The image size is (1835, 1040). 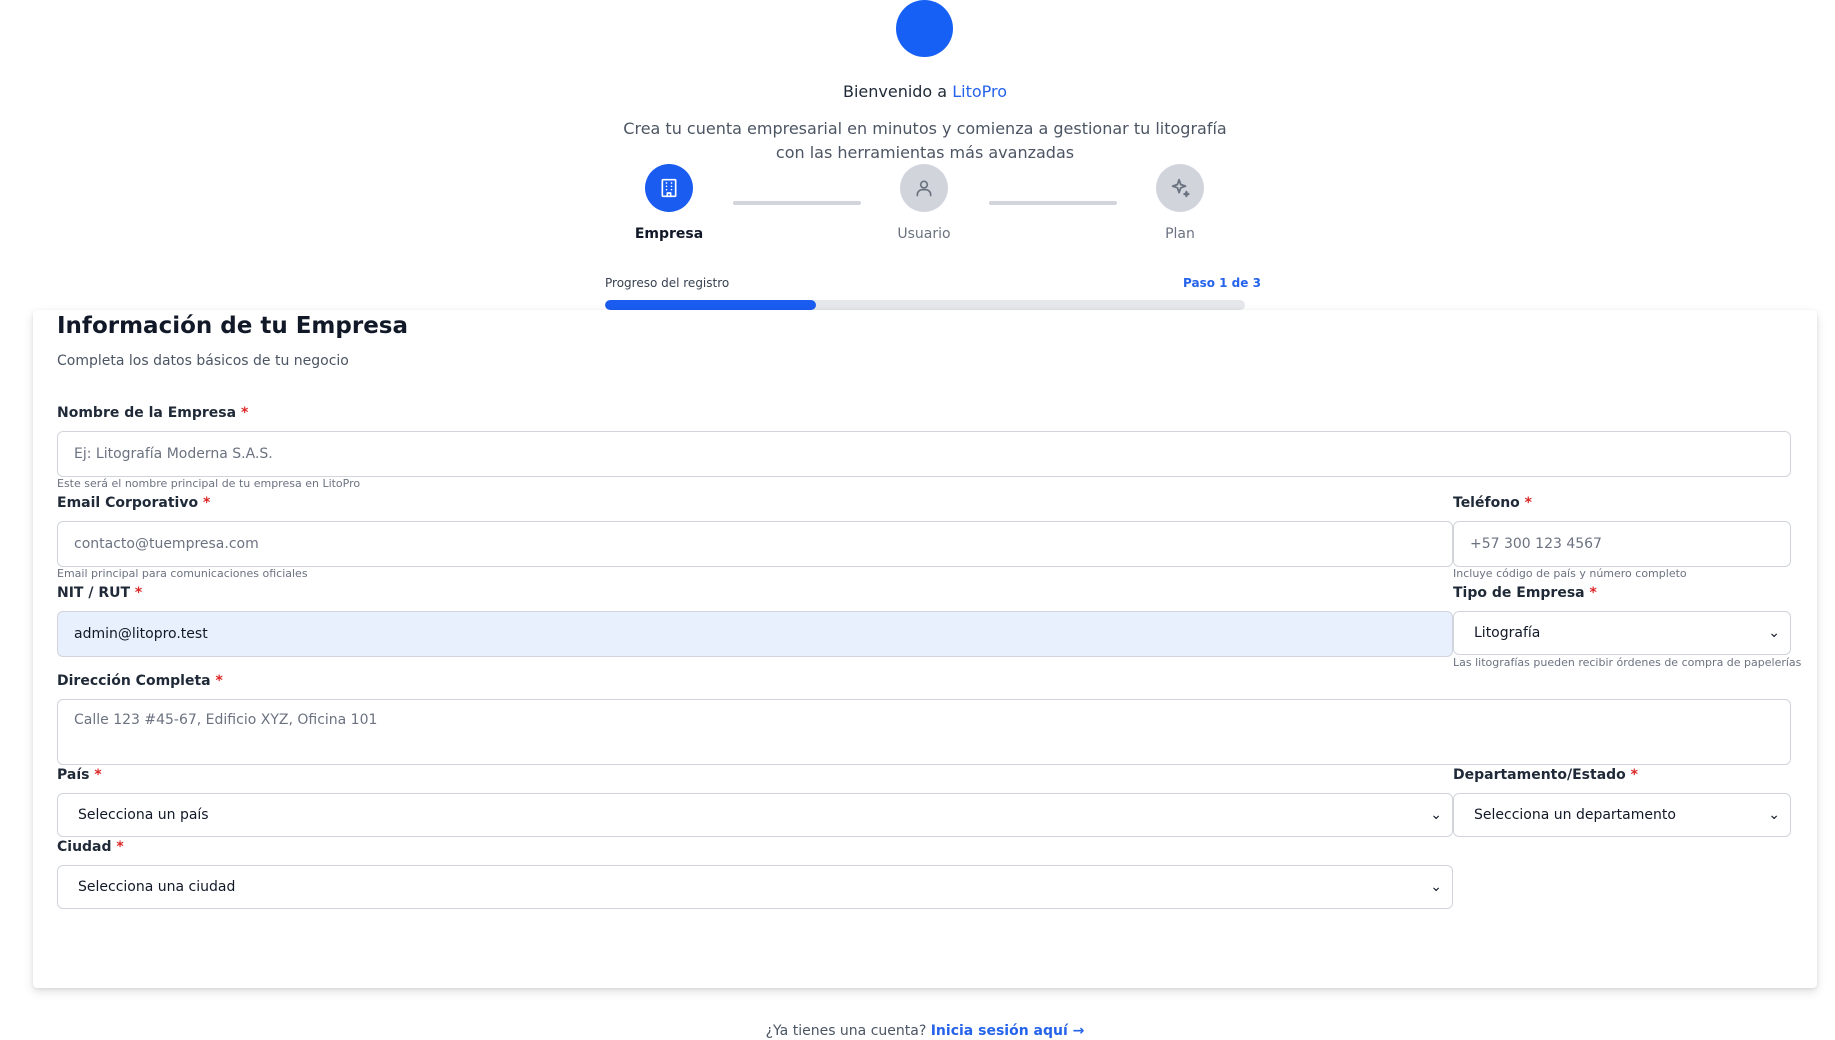 What do you see at coordinates (134, 681) in the screenshot?
I see `address-label-text: Dirección Completa` at bounding box center [134, 681].